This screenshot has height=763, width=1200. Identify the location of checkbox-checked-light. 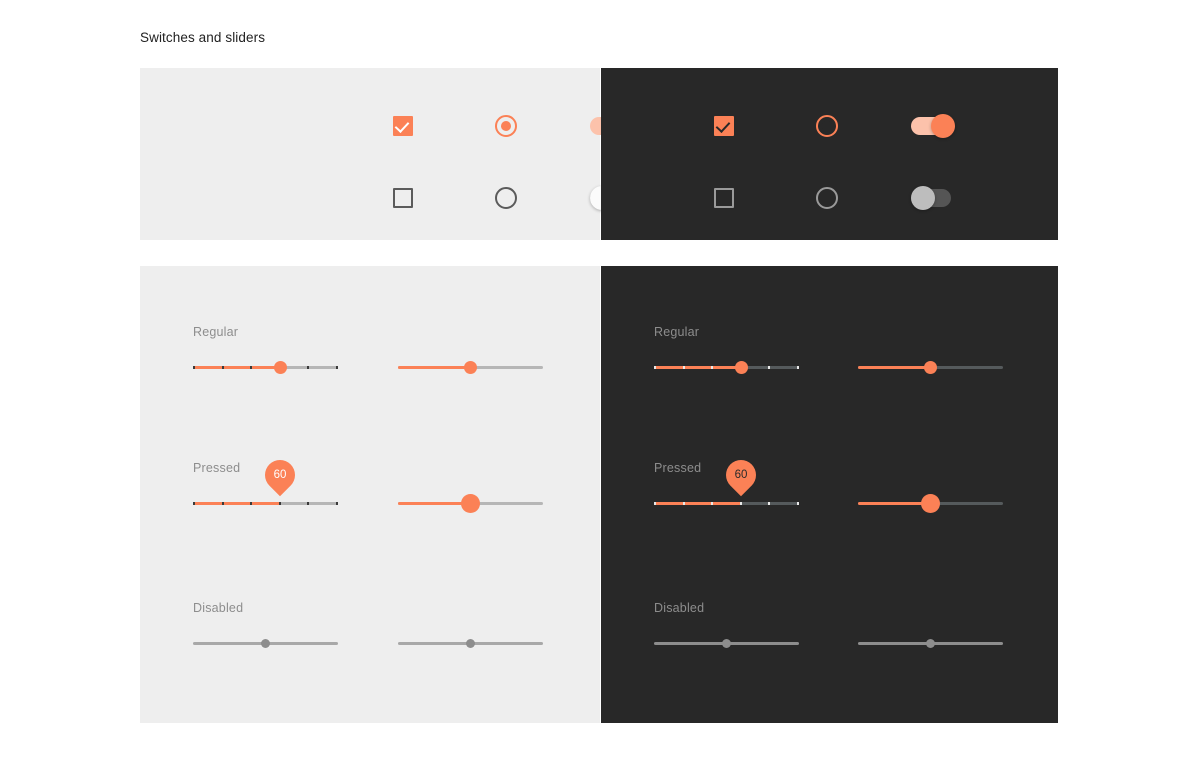
(403, 126).